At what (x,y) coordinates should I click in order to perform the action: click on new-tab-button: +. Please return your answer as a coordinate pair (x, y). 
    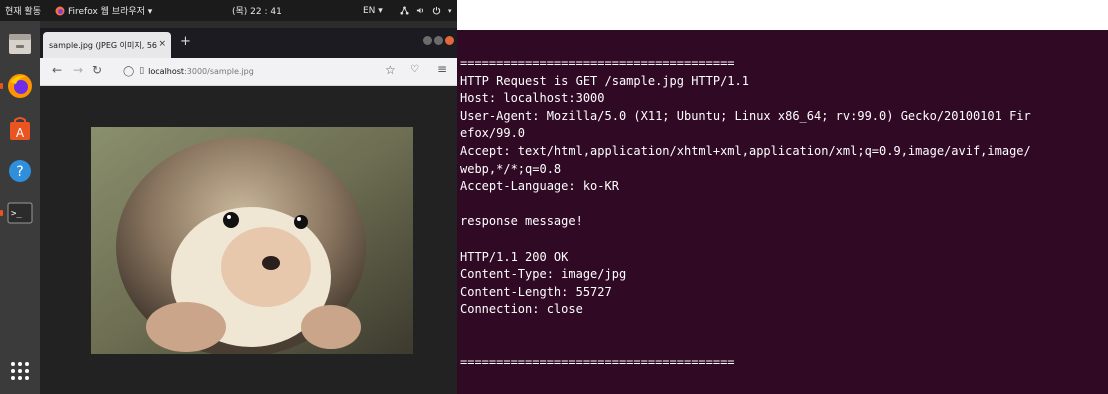
    Looking at the image, I should click on (185, 41).